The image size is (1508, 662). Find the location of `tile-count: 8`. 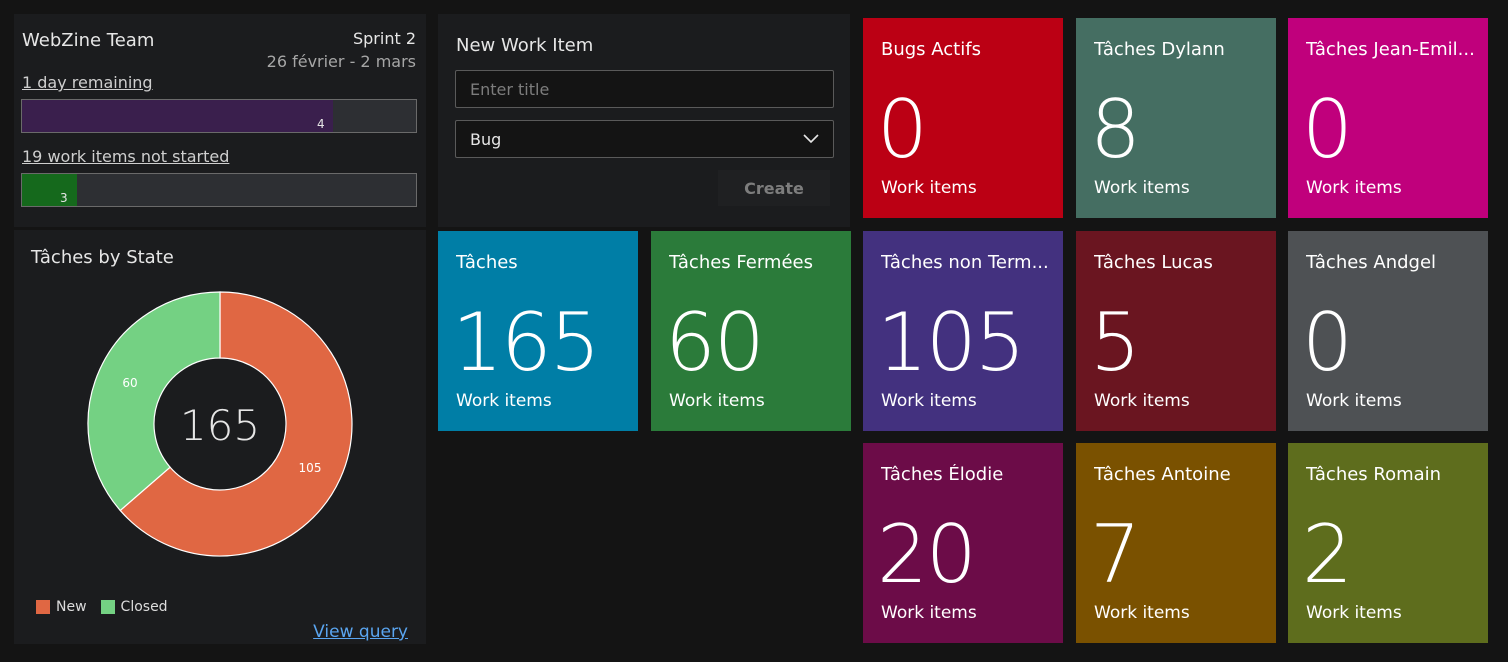

tile-count: 8 is located at coordinates (1115, 129).